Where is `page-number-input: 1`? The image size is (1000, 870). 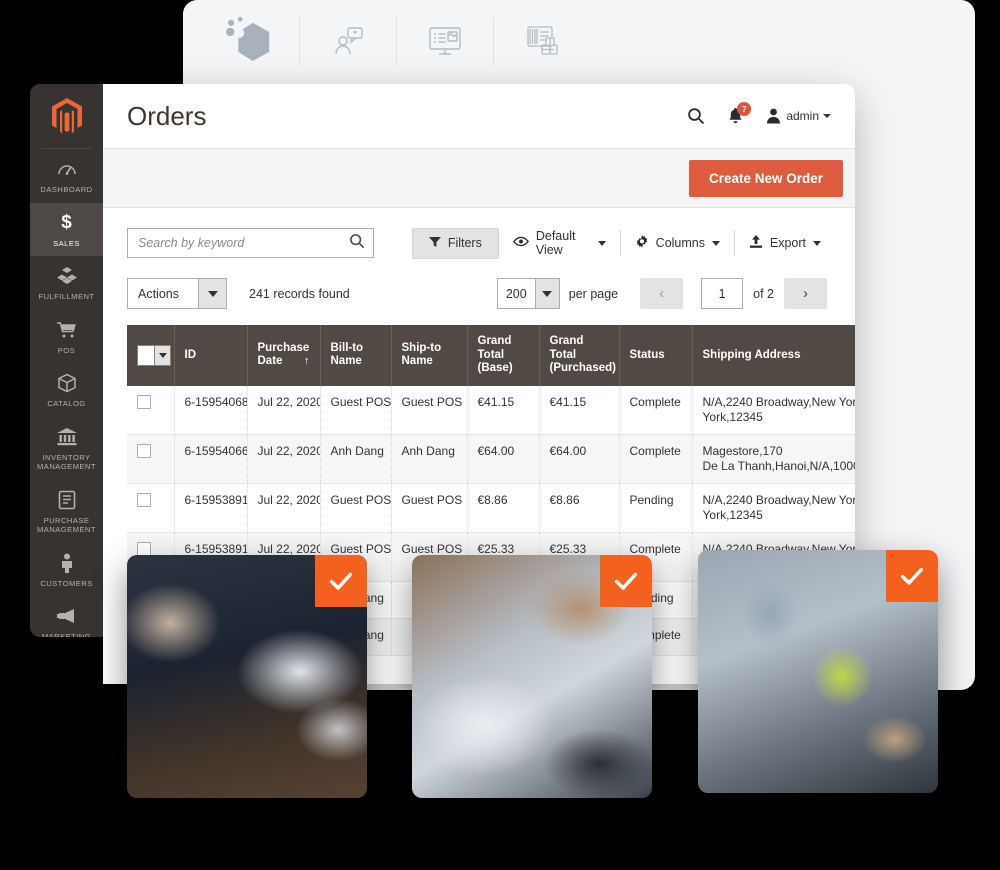 page-number-input: 1 is located at coordinates (722, 293).